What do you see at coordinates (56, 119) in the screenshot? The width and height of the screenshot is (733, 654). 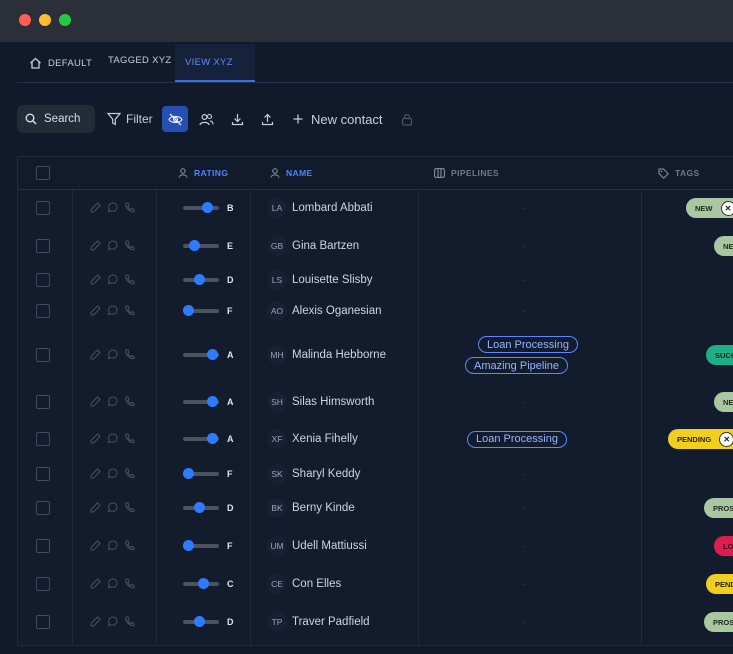 I see `search-button: Search` at bounding box center [56, 119].